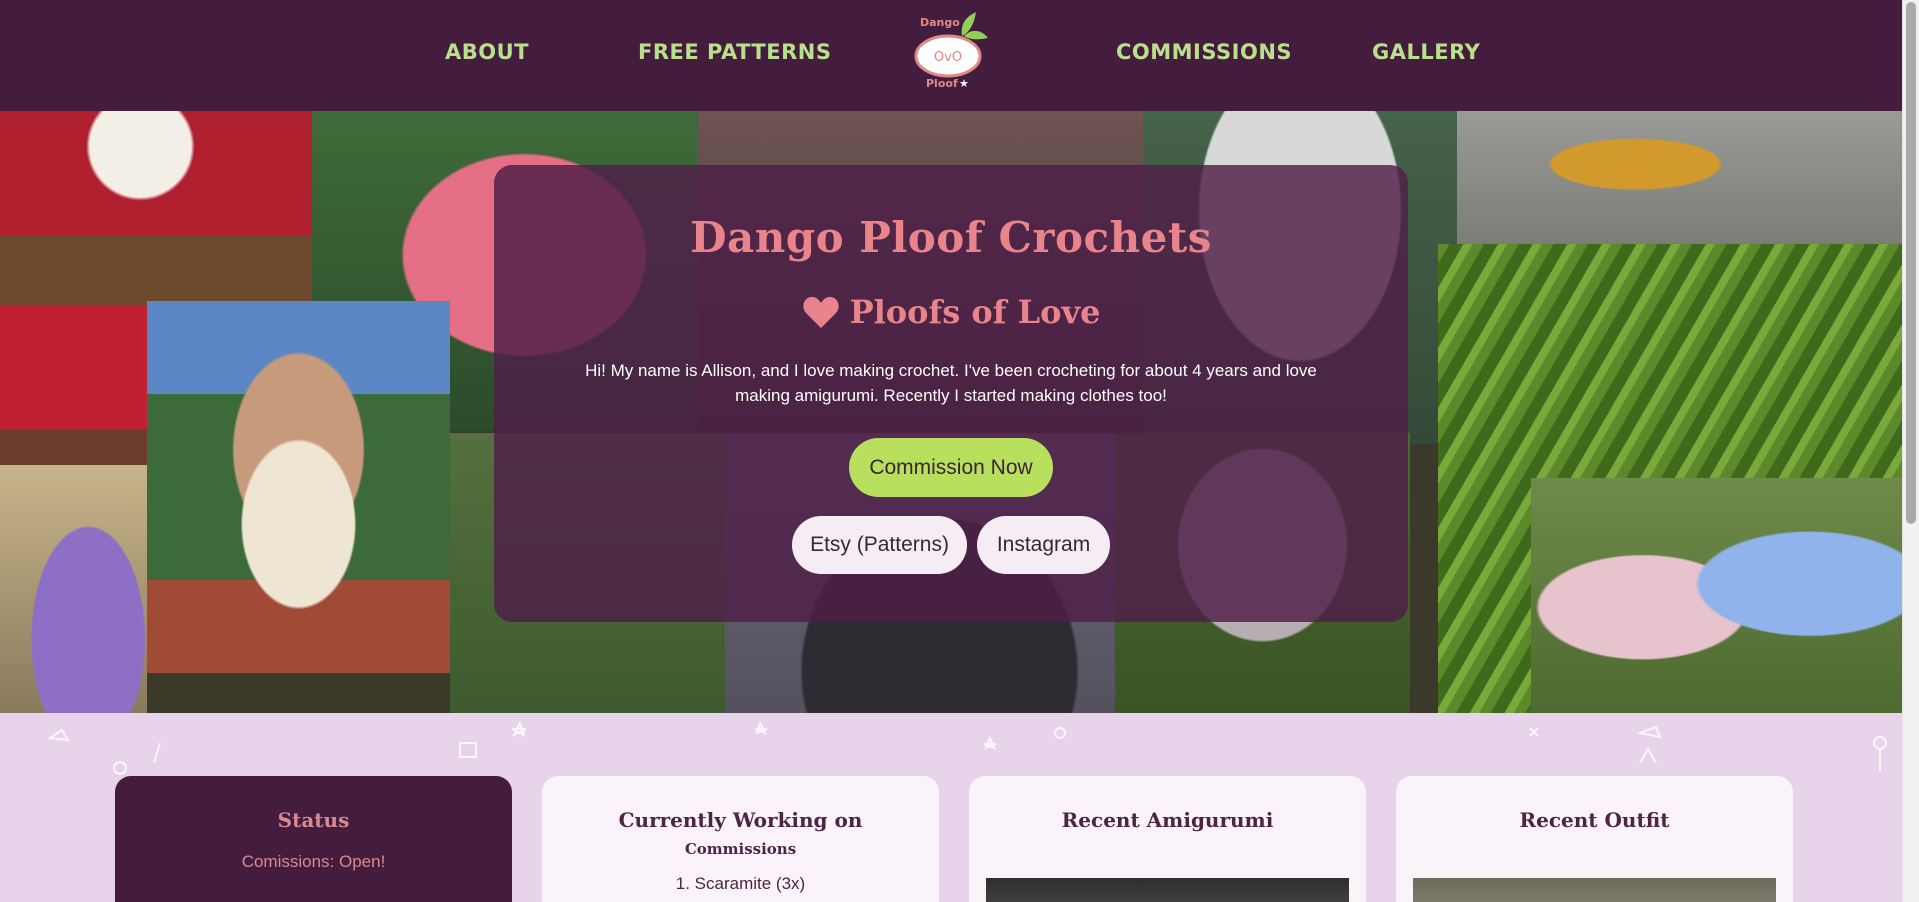 This screenshot has height=902, width=1919. I want to click on status-card-title: Status, so click(313, 820).